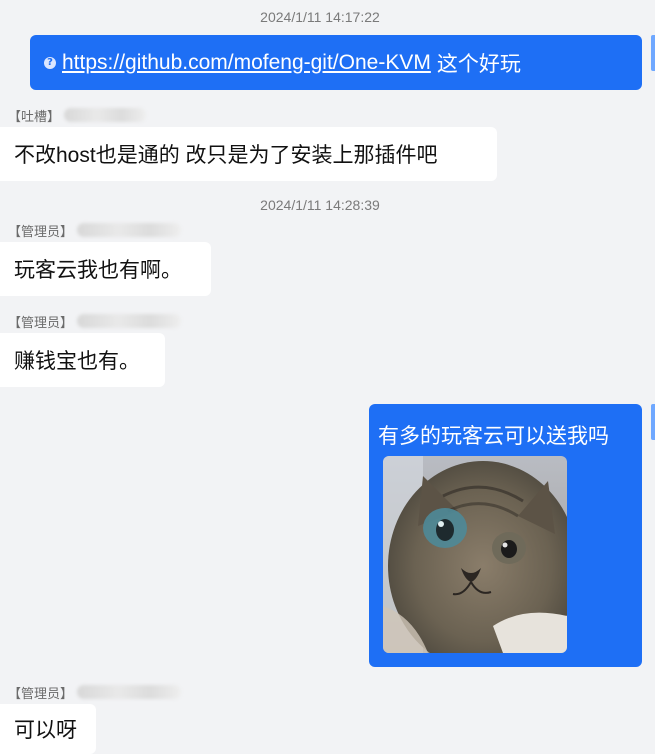 This screenshot has height=754, width=655. Describe the element at coordinates (50, 62) in the screenshot. I see `question-mark-icon: ?` at that location.